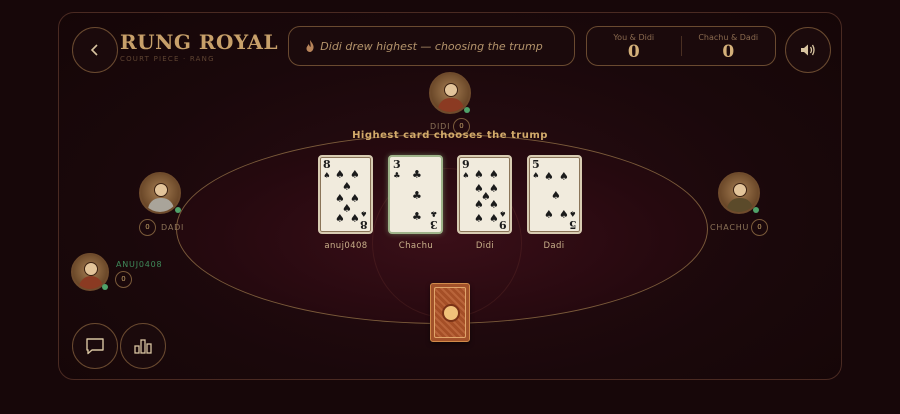 The height and width of the screenshot is (414, 900). Describe the element at coordinates (345, 194) in the screenshot. I see `drawn-card-1: 8 ♠ 8 ♠ ♠ ♠ ♠ ♠ ♠ ♠ ♠ ♠` at that location.